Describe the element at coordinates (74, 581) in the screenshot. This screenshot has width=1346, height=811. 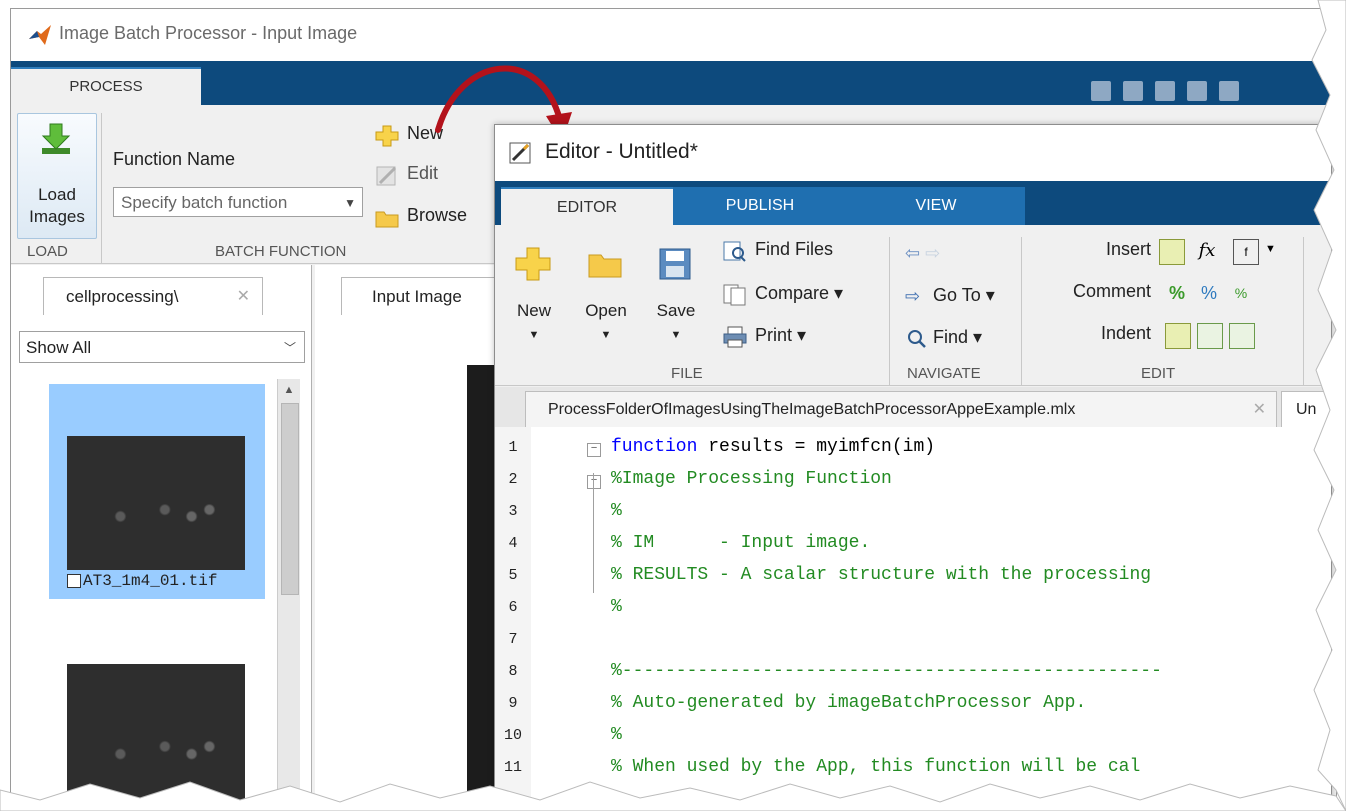
I see `thumbnail-checkbox` at that location.